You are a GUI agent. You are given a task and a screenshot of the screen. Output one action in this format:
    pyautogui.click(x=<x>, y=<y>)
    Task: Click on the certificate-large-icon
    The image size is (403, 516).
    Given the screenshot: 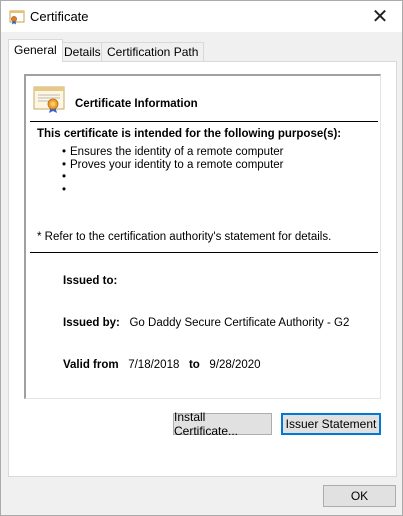 What is the action you would take?
    pyautogui.click(x=49, y=99)
    